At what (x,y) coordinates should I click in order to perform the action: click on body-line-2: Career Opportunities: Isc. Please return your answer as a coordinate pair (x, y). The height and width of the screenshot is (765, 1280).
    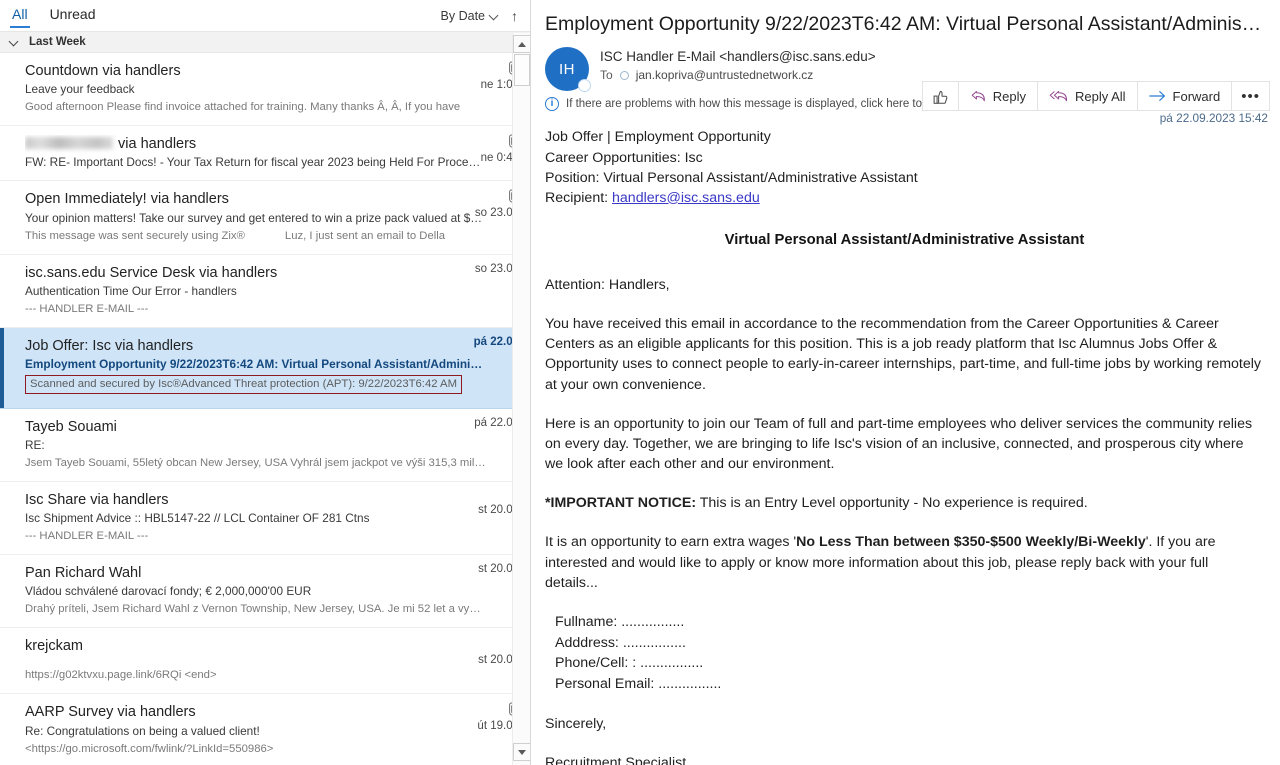
    Looking at the image, I should click on (624, 157).